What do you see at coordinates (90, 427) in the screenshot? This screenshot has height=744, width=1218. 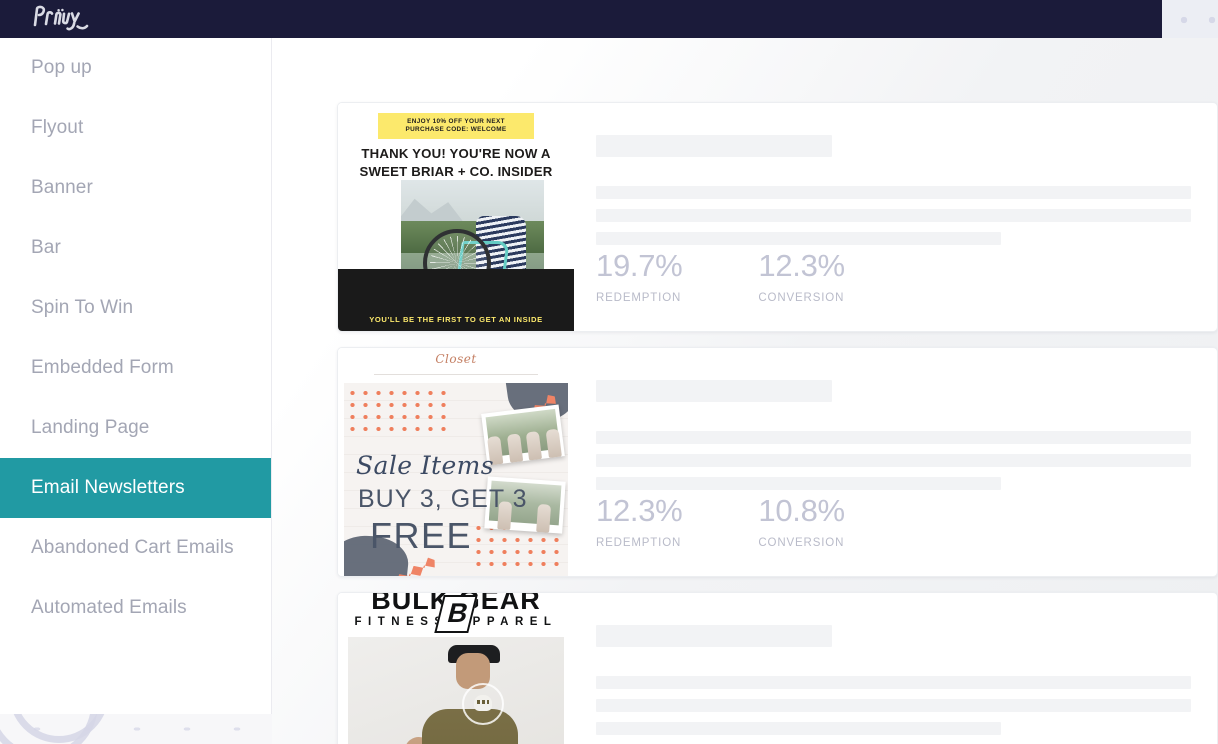 I see `sidebar-item-label: Landing Page` at bounding box center [90, 427].